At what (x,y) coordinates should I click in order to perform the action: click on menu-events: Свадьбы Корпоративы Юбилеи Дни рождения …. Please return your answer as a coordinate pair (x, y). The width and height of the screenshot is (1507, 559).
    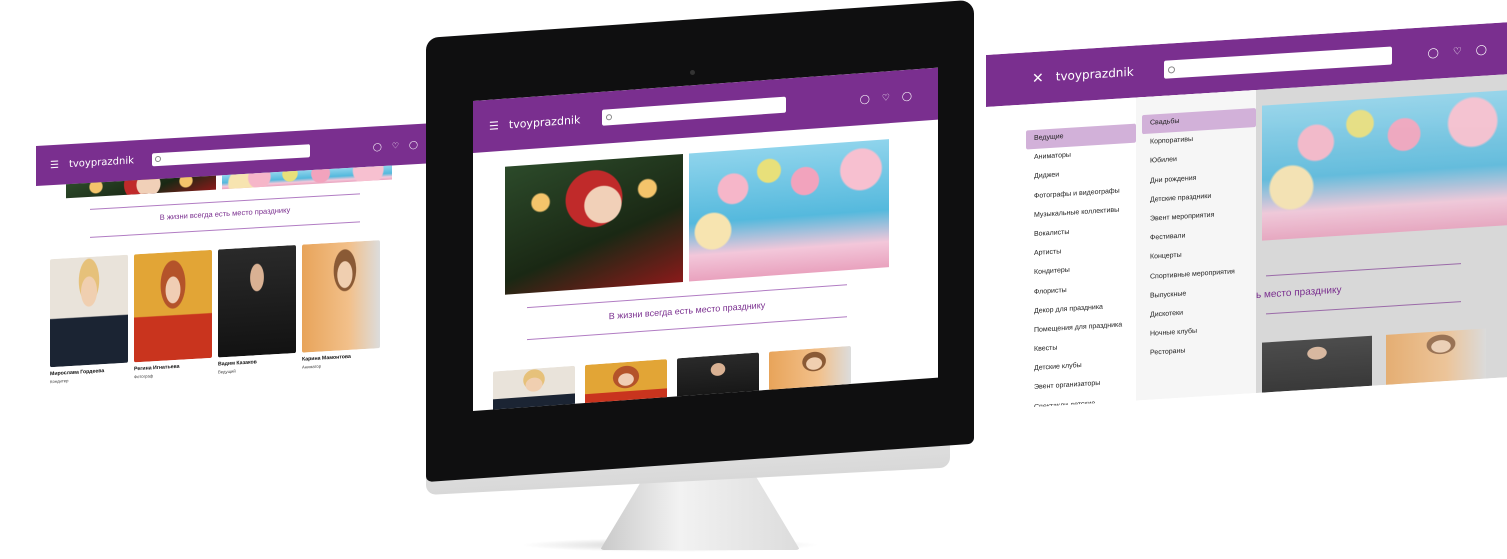
    Looking at the image, I should click on (1196, 245).